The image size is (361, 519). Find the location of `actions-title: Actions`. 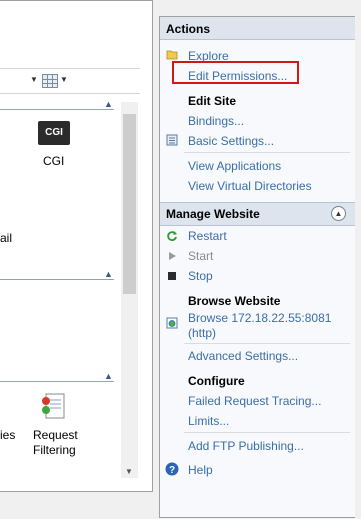

actions-title: Actions is located at coordinates (188, 29).